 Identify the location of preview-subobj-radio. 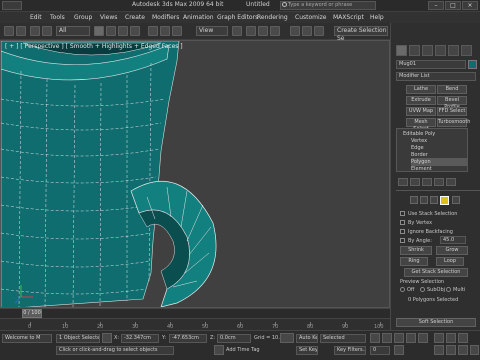
(422, 289).